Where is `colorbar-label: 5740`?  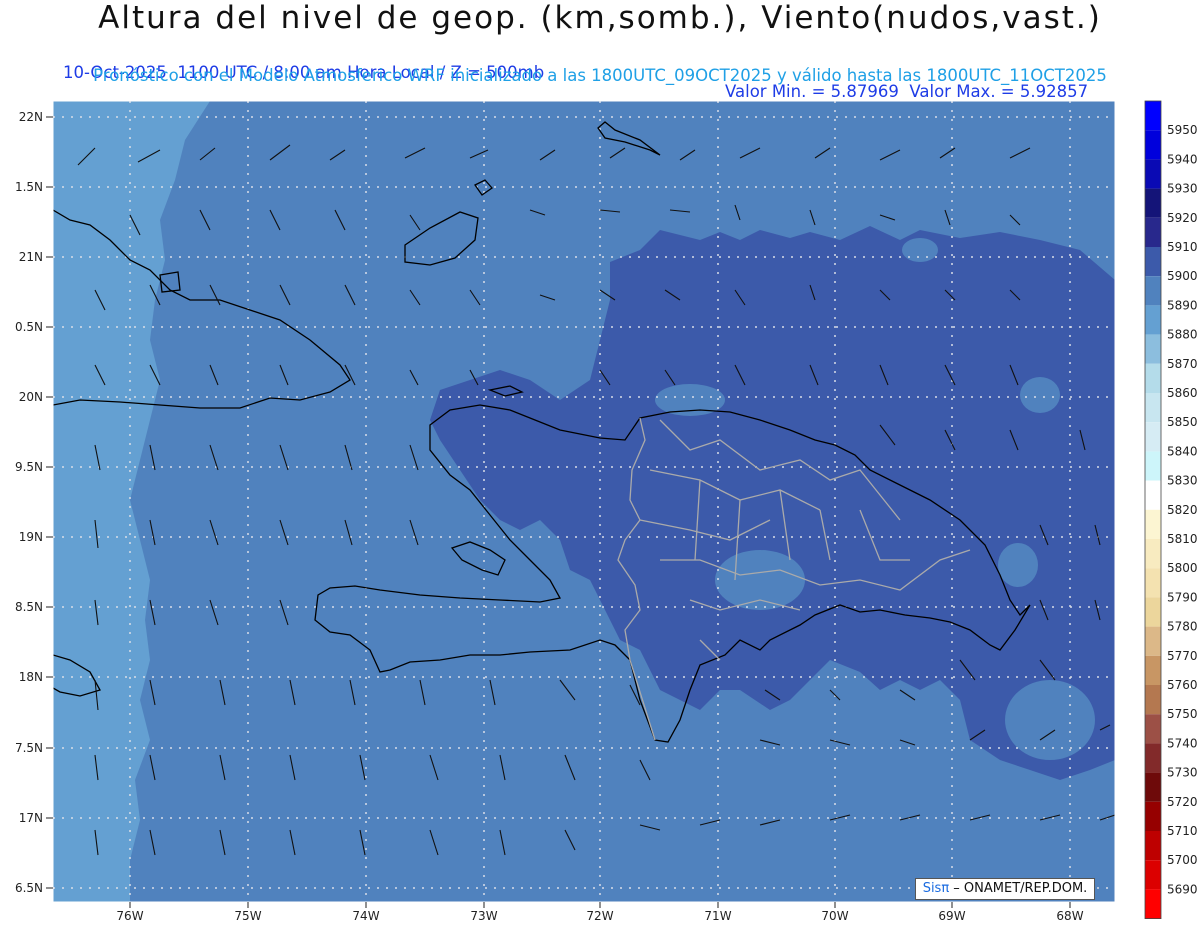 colorbar-label: 5740 is located at coordinates (1182, 743).